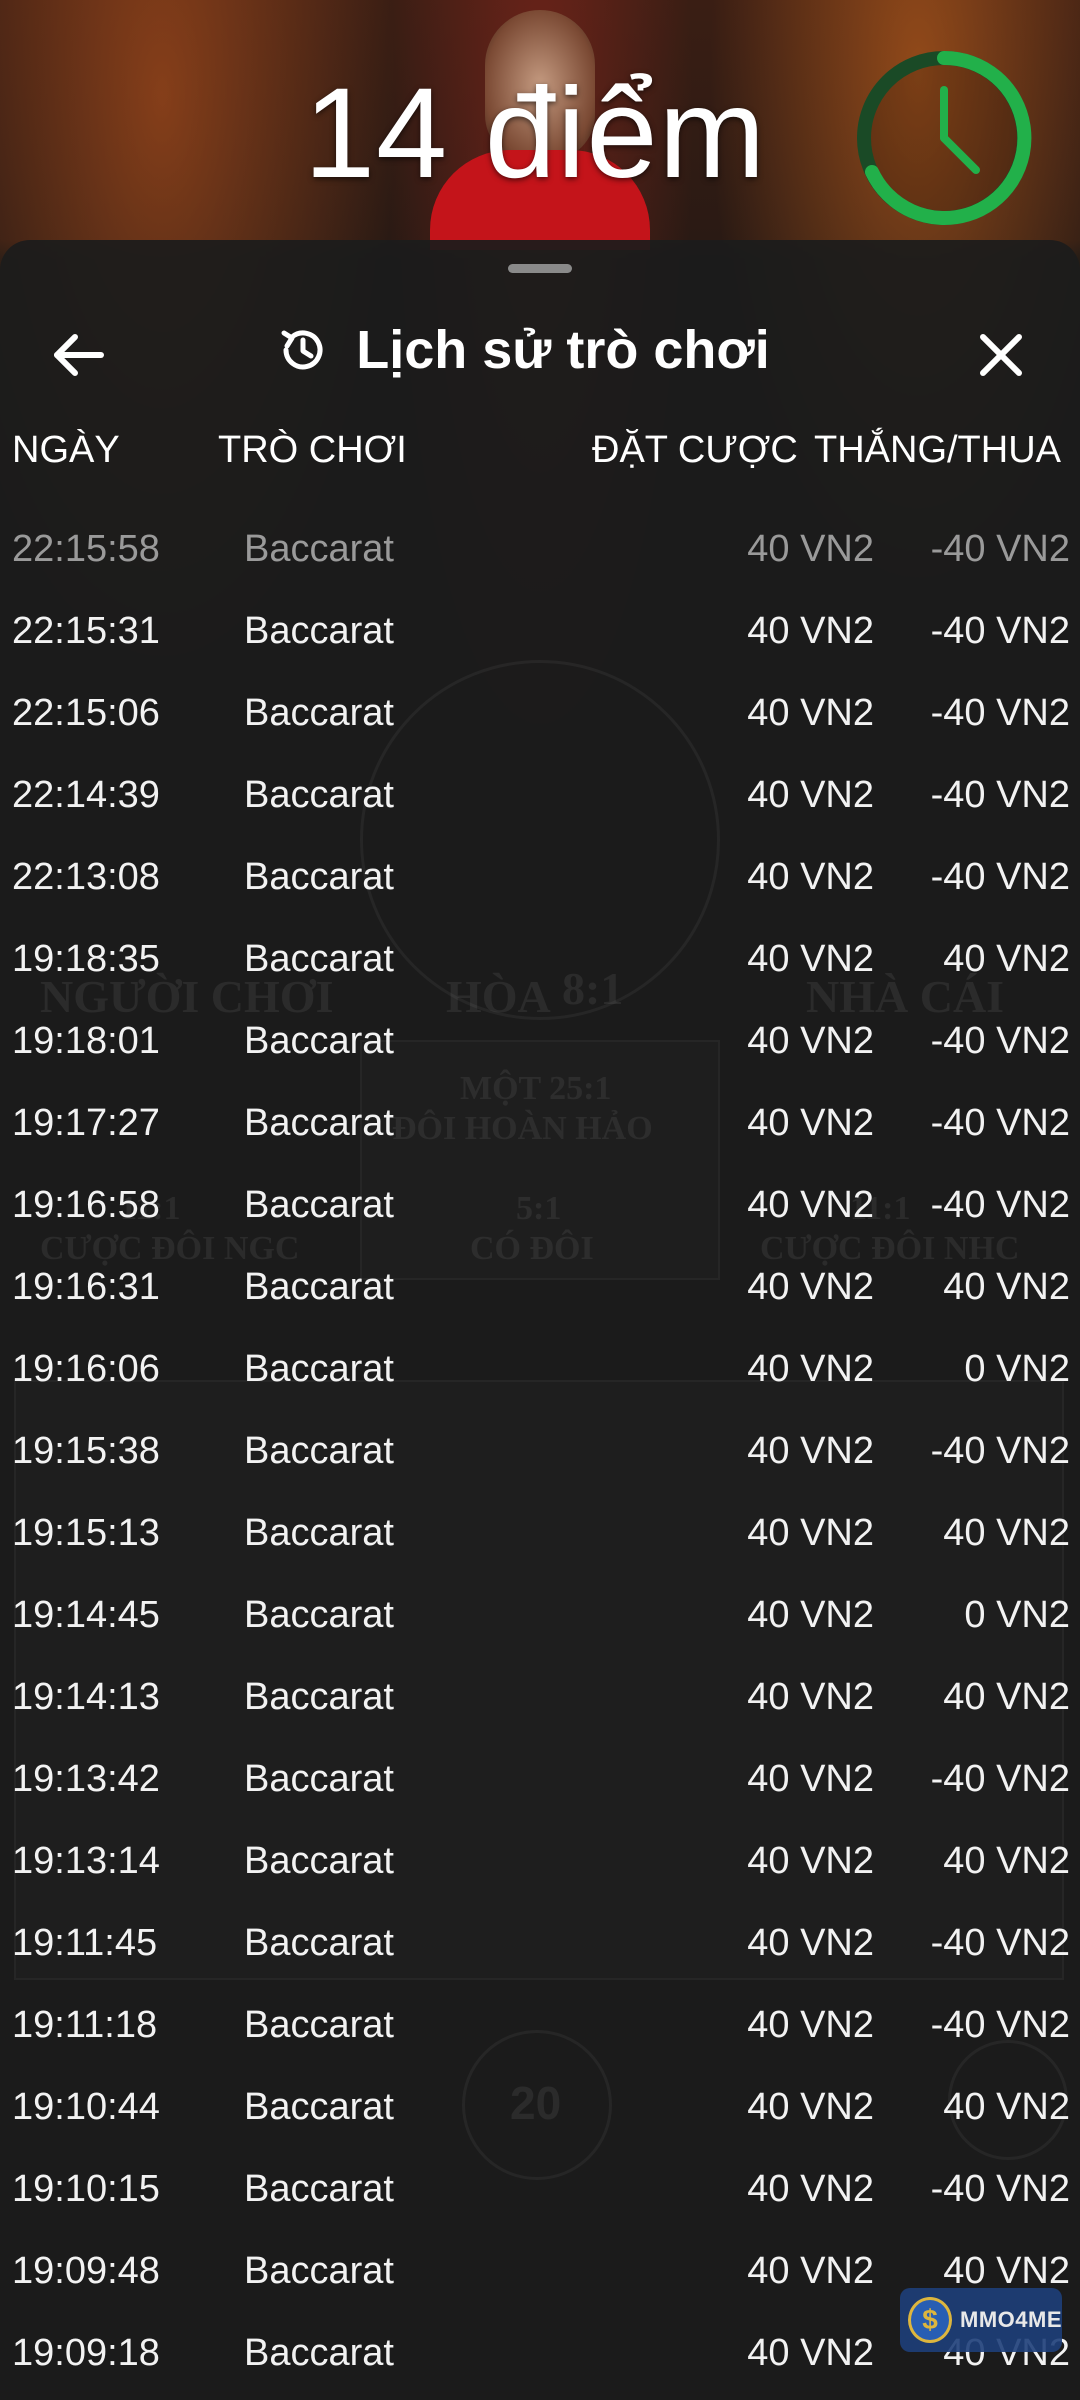 The image size is (1080, 2400). Describe the element at coordinates (540, 1861) in the screenshot. I see `table-row: 19:13:14 Baccarat 40 VN2 40 VN2` at that location.